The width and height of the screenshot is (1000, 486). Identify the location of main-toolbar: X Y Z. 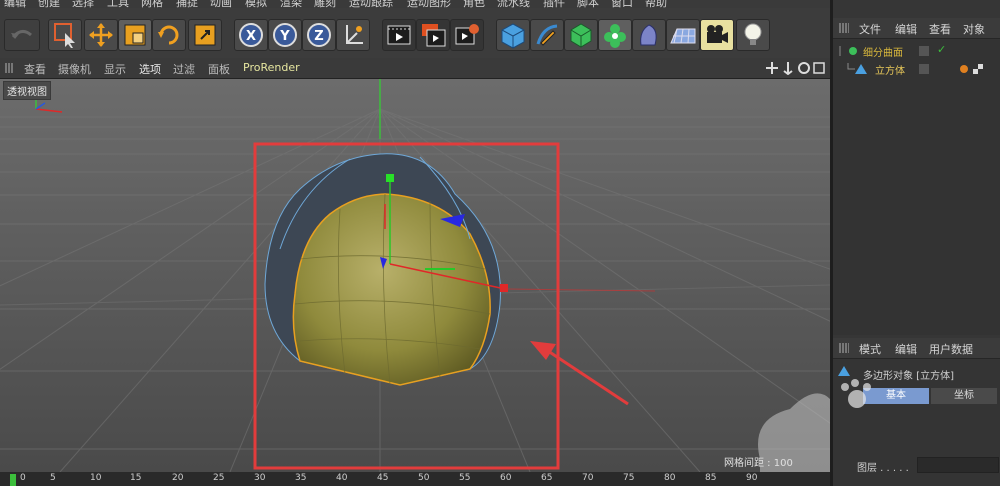
(415, 33).